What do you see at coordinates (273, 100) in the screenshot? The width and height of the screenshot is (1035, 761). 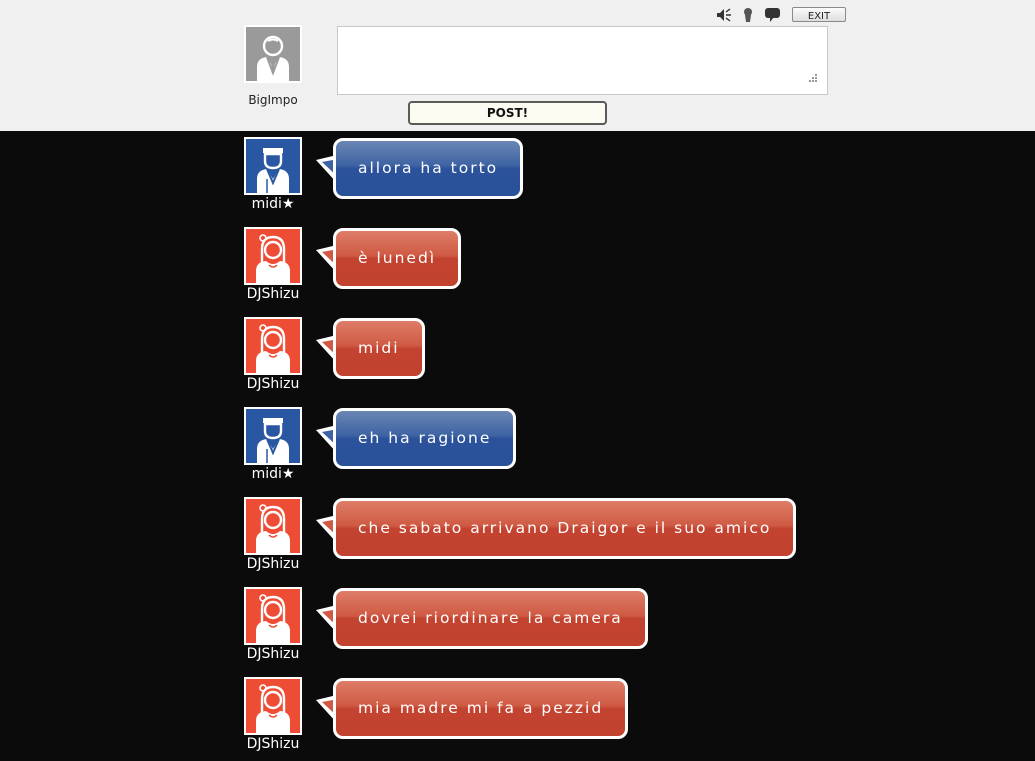 I see `my-username: BigImpo` at bounding box center [273, 100].